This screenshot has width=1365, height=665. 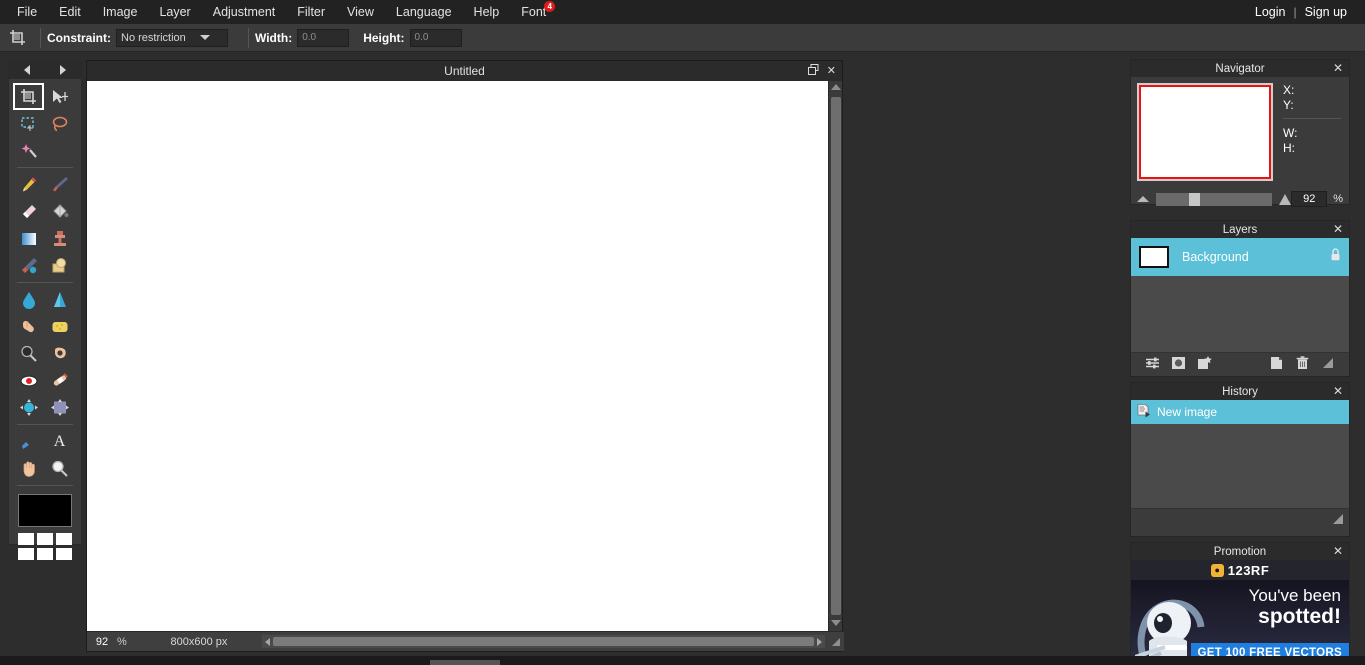 What do you see at coordinates (835, 87) in the screenshot?
I see `scroll-up-icon` at bounding box center [835, 87].